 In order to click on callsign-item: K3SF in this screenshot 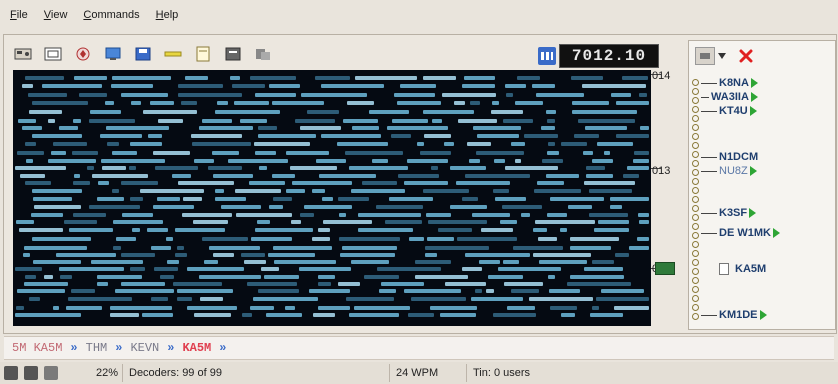, I will do `click(729, 213)`.